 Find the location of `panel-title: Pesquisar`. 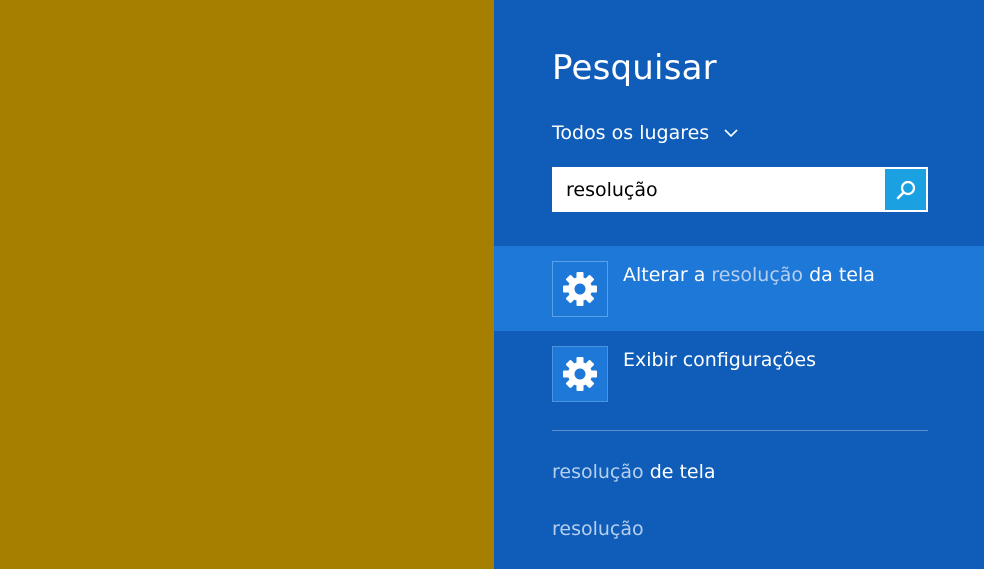

panel-title: Pesquisar is located at coordinates (634, 68).